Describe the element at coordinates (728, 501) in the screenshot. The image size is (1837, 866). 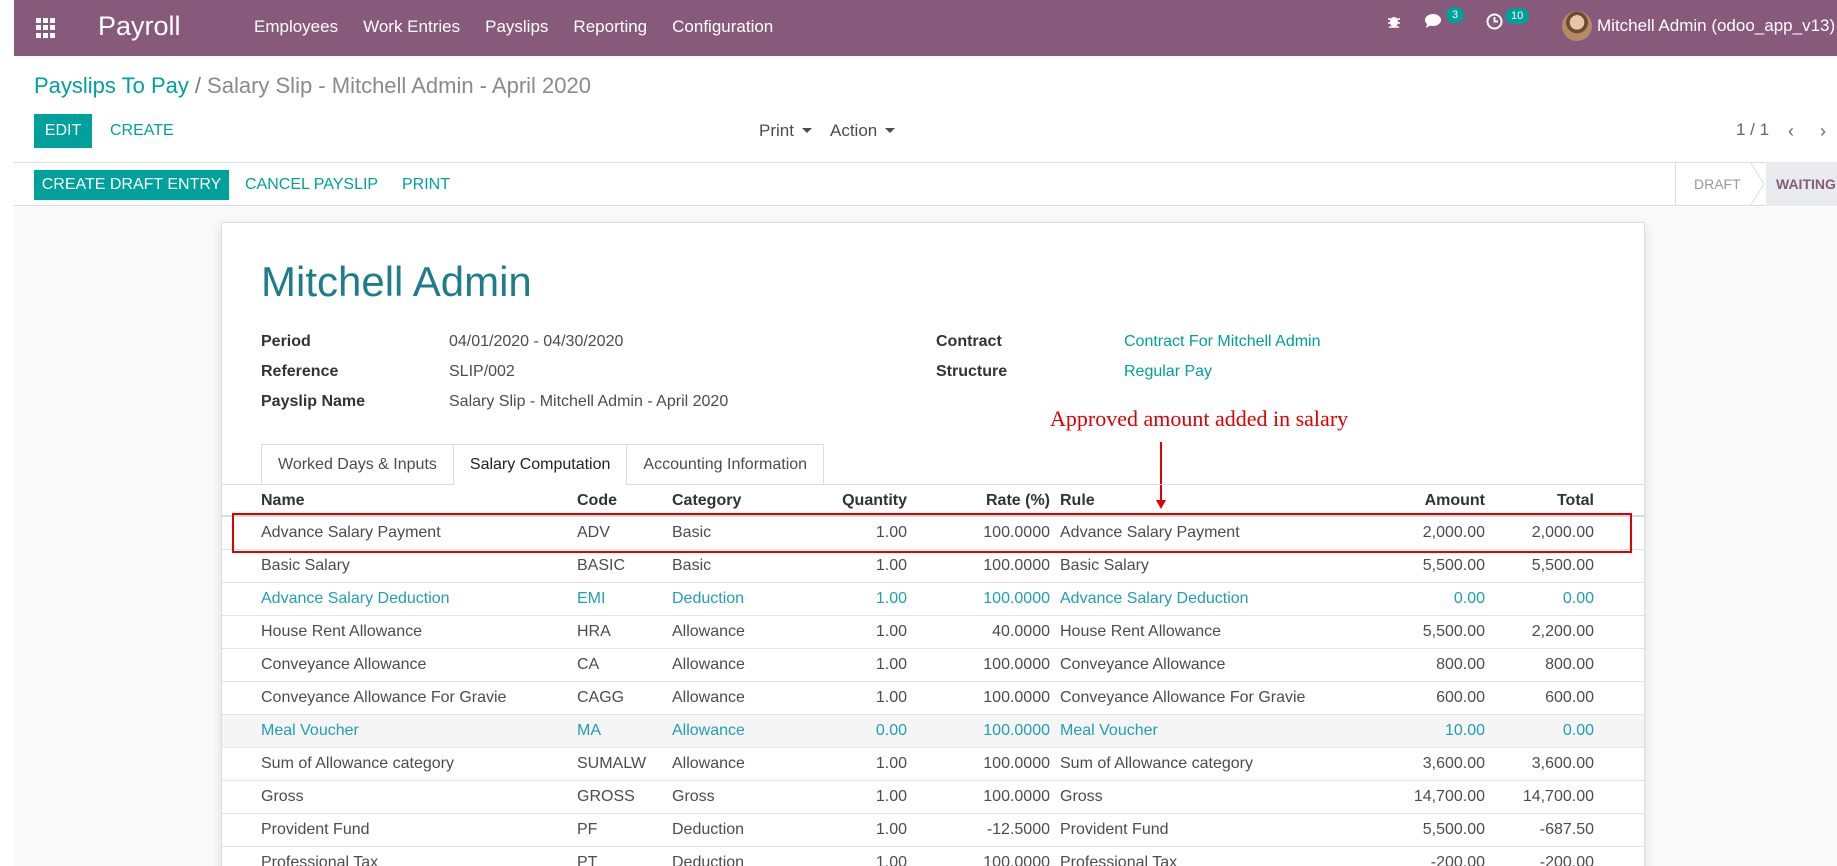
I see `header-category: Category` at that location.